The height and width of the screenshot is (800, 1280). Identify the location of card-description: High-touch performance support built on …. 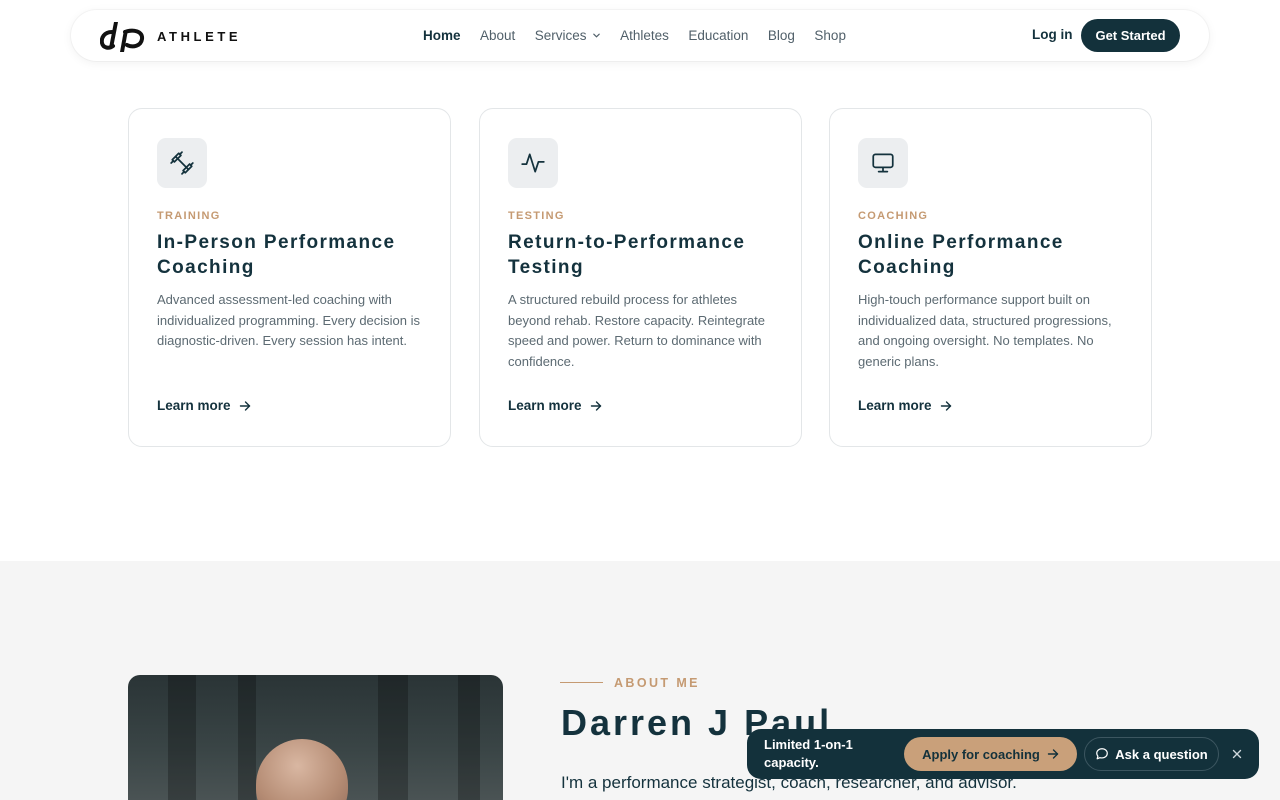
(985, 330).